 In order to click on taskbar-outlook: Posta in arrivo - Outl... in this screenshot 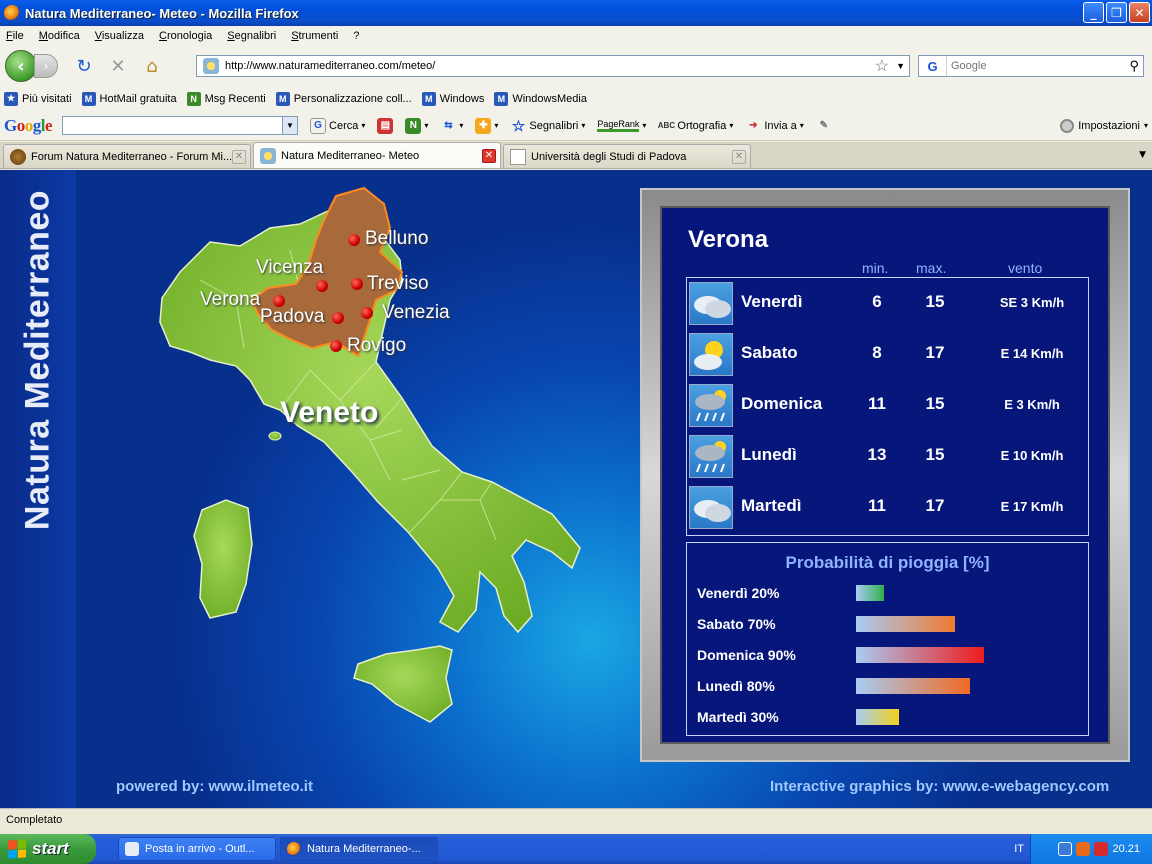, I will do `click(197, 849)`.